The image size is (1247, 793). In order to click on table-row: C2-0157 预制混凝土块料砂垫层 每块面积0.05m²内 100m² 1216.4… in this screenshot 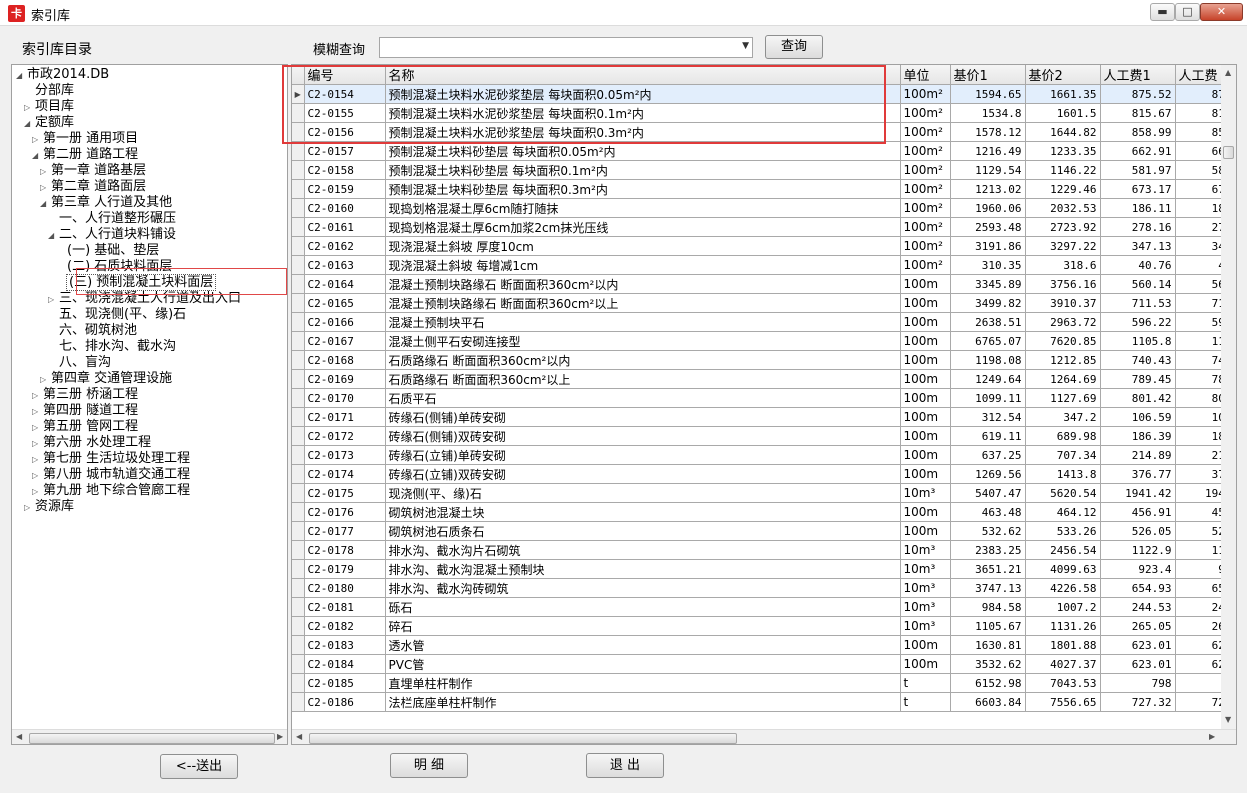, I will do `click(764, 151)`.